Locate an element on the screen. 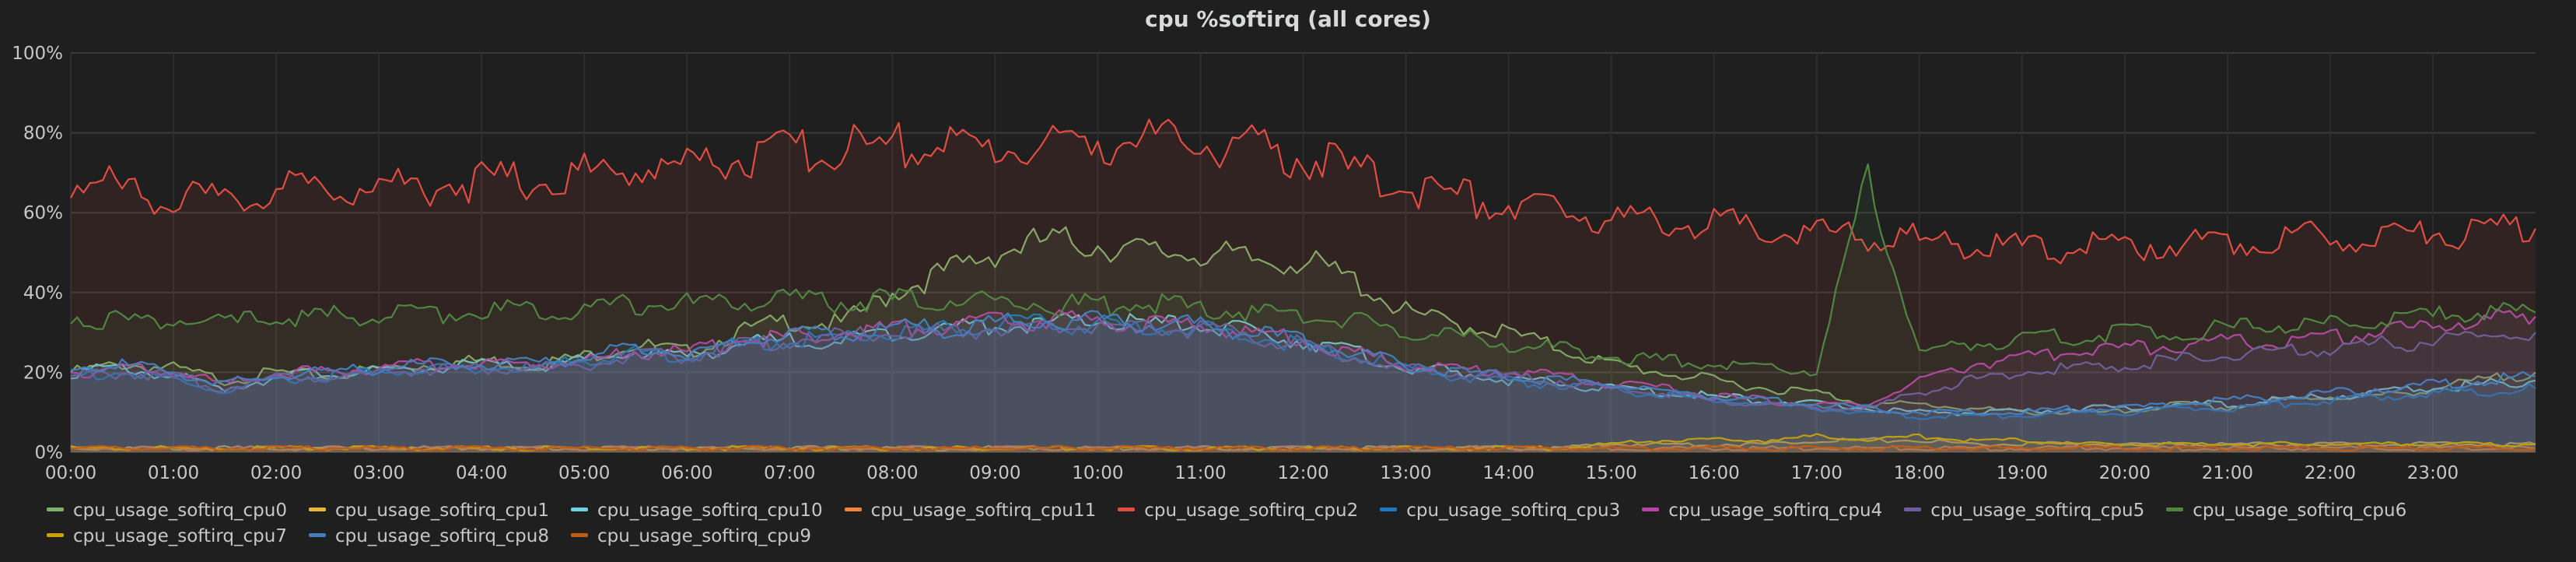 The width and height of the screenshot is (2576, 562). legend-item: cpu_usage_softirq_cpu10 is located at coordinates (697, 511).